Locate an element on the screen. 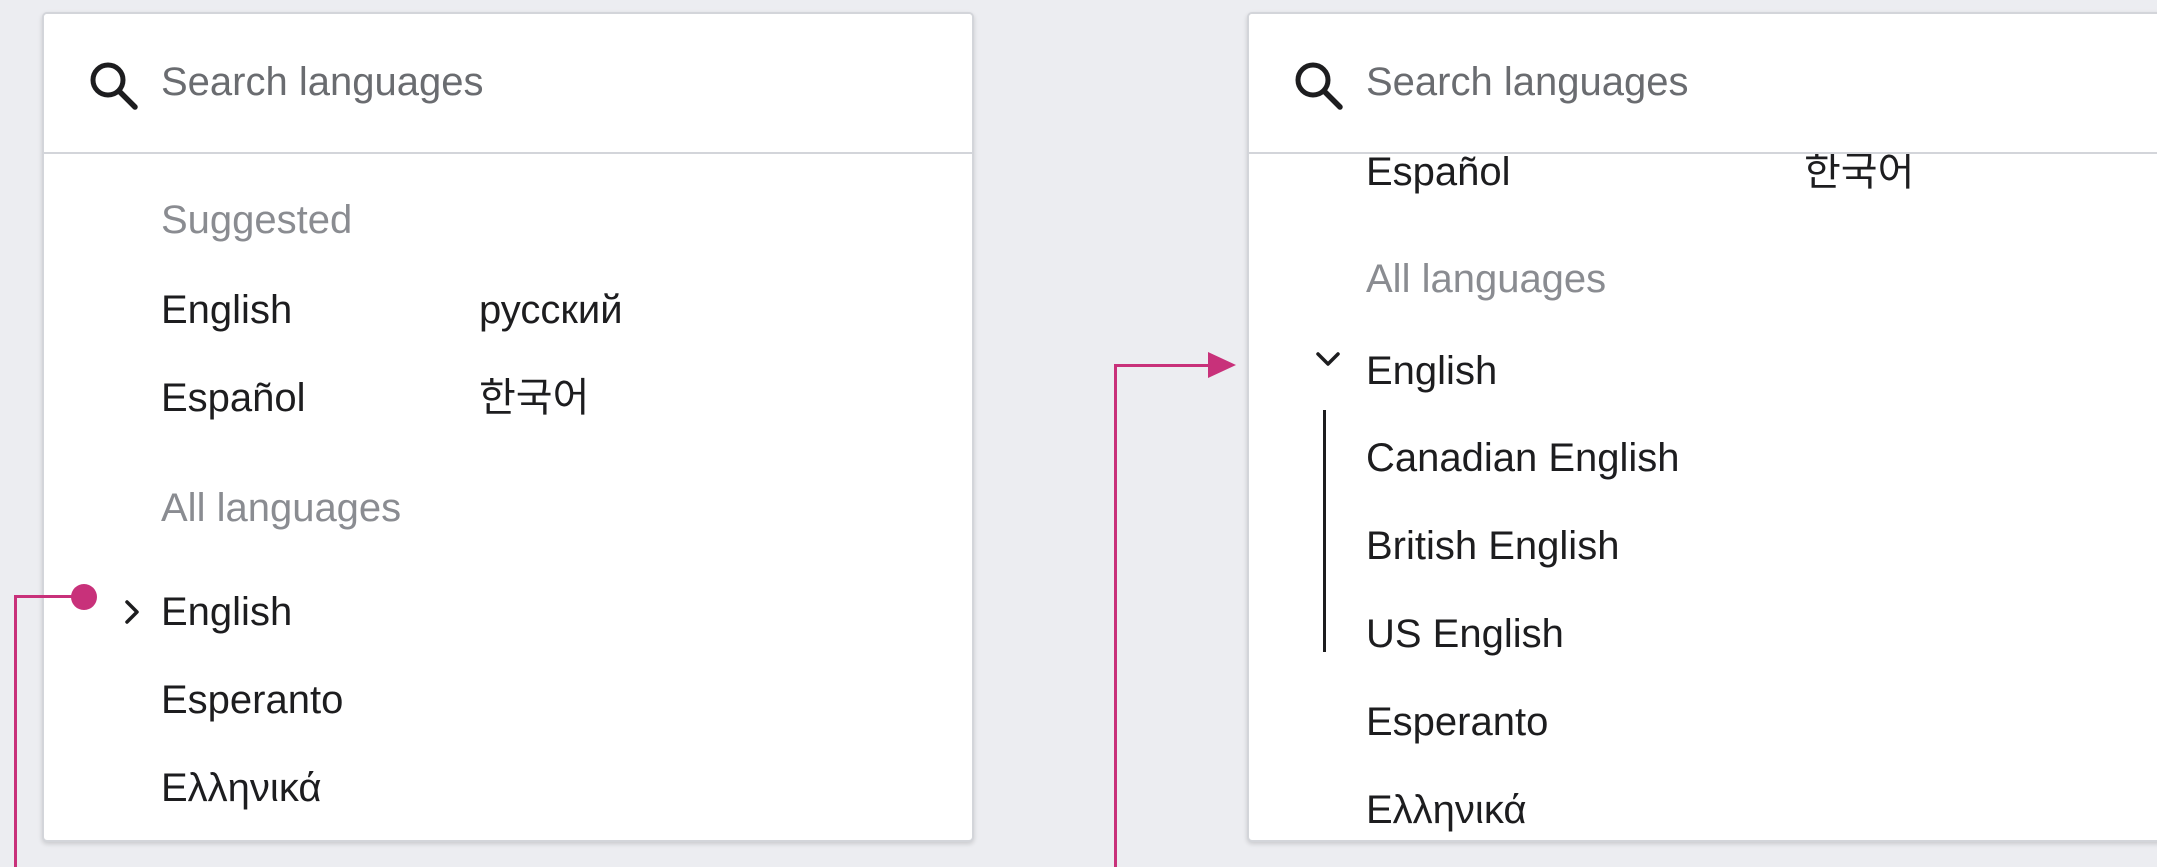 The image size is (2157, 867). chevron-right-icon is located at coordinates (132, 612).